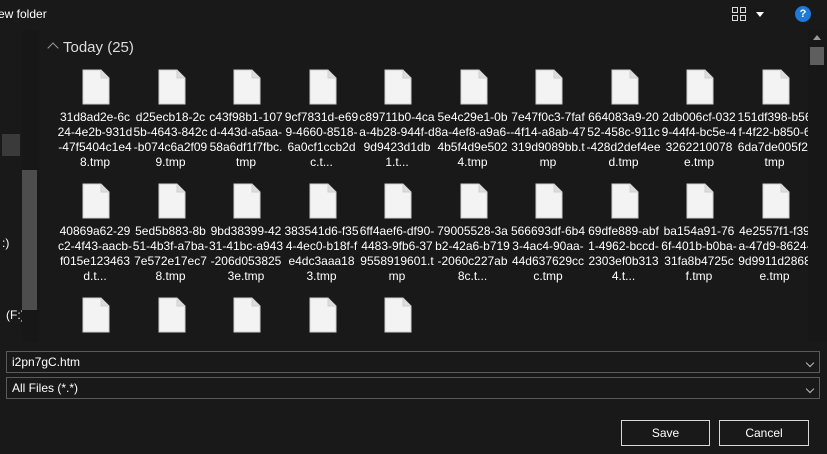  I want to click on file-name: 6ff4aef6-df90-4483-9fb6-379558919601.tmp, so click(397, 253).